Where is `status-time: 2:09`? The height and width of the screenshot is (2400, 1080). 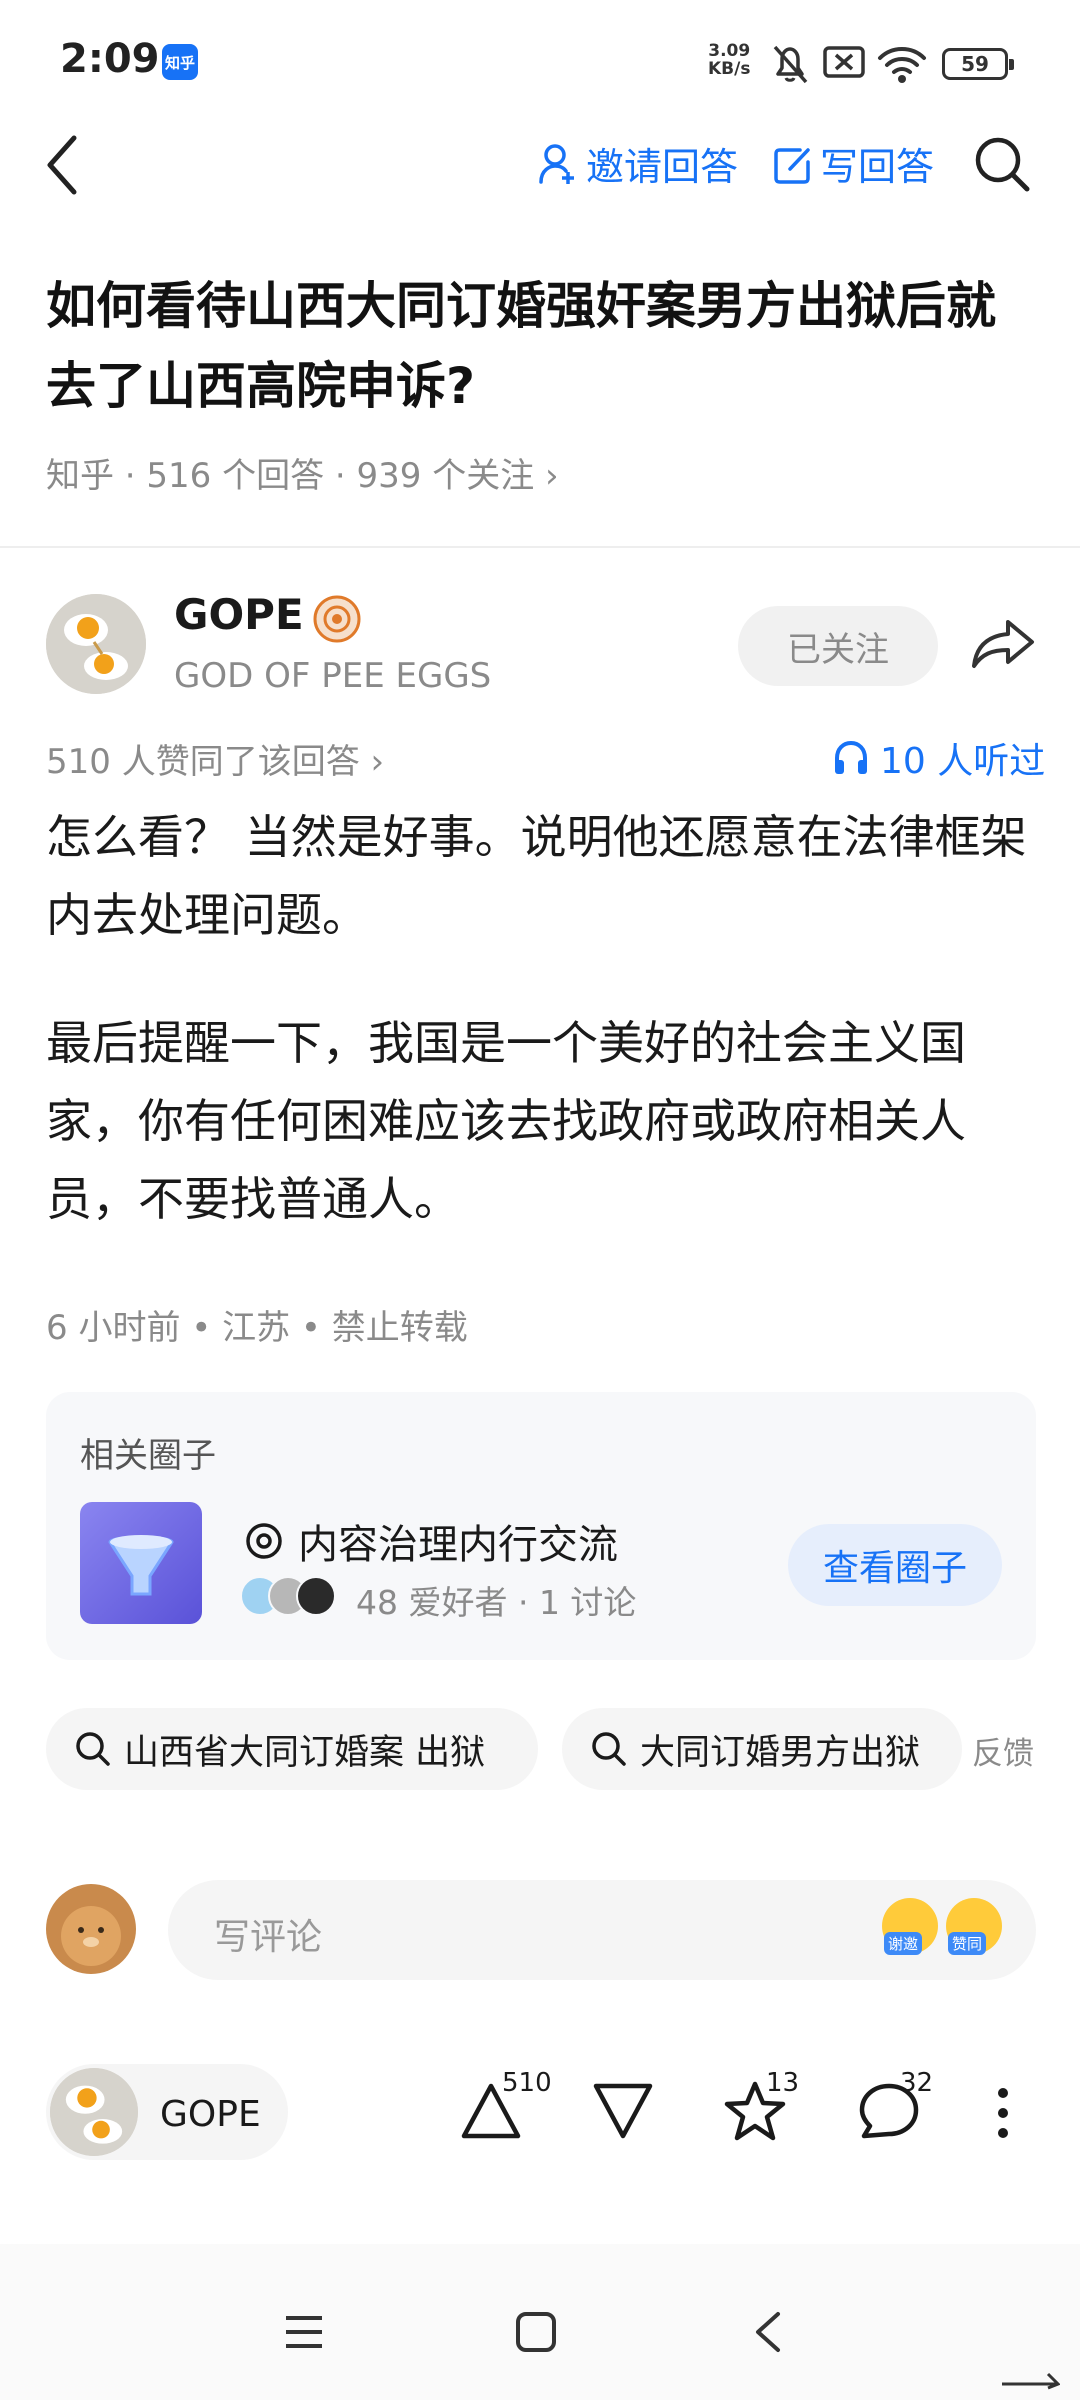 status-time: 2:09 is located at coordinates (110, 59).